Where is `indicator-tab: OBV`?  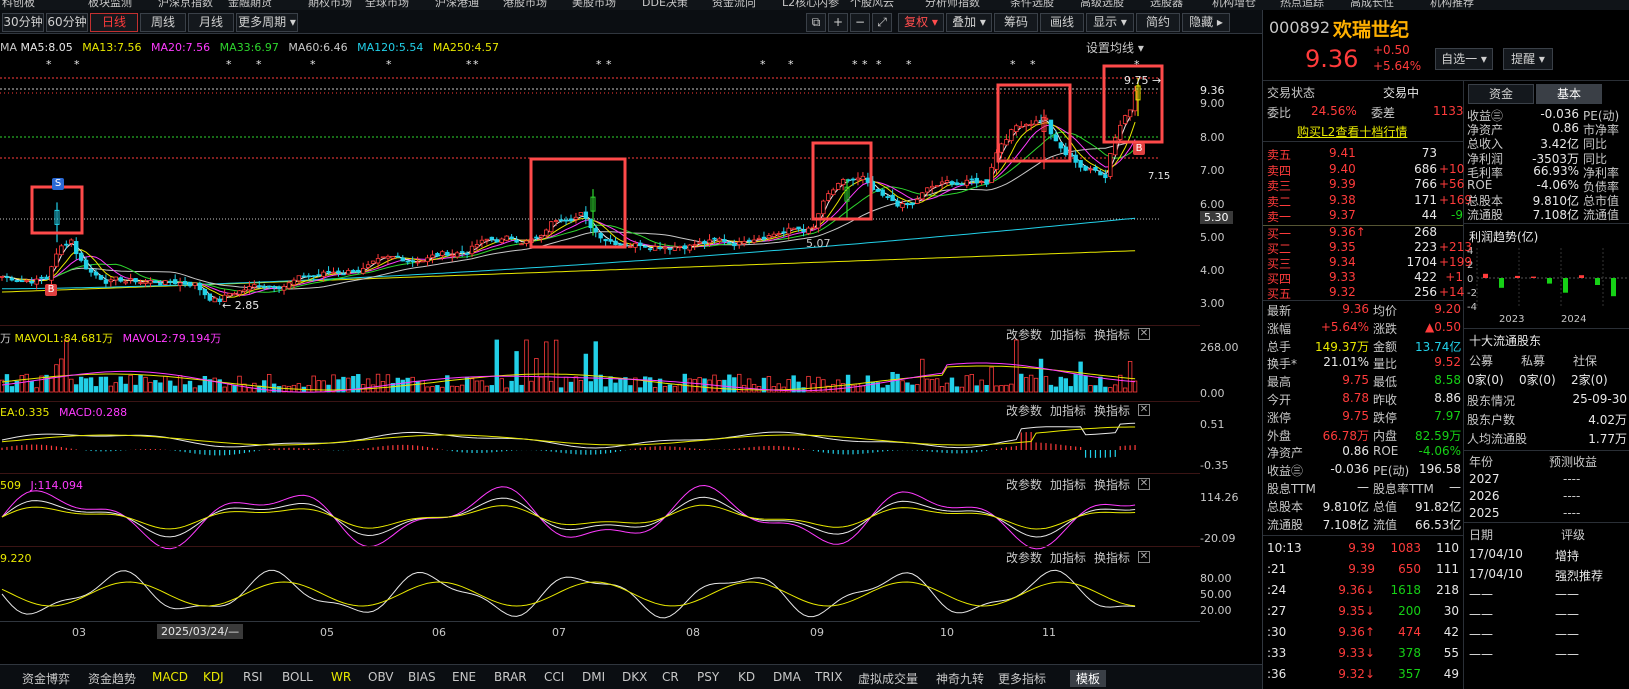 indicator-tab: OBV is located at coordinates (381, 677).